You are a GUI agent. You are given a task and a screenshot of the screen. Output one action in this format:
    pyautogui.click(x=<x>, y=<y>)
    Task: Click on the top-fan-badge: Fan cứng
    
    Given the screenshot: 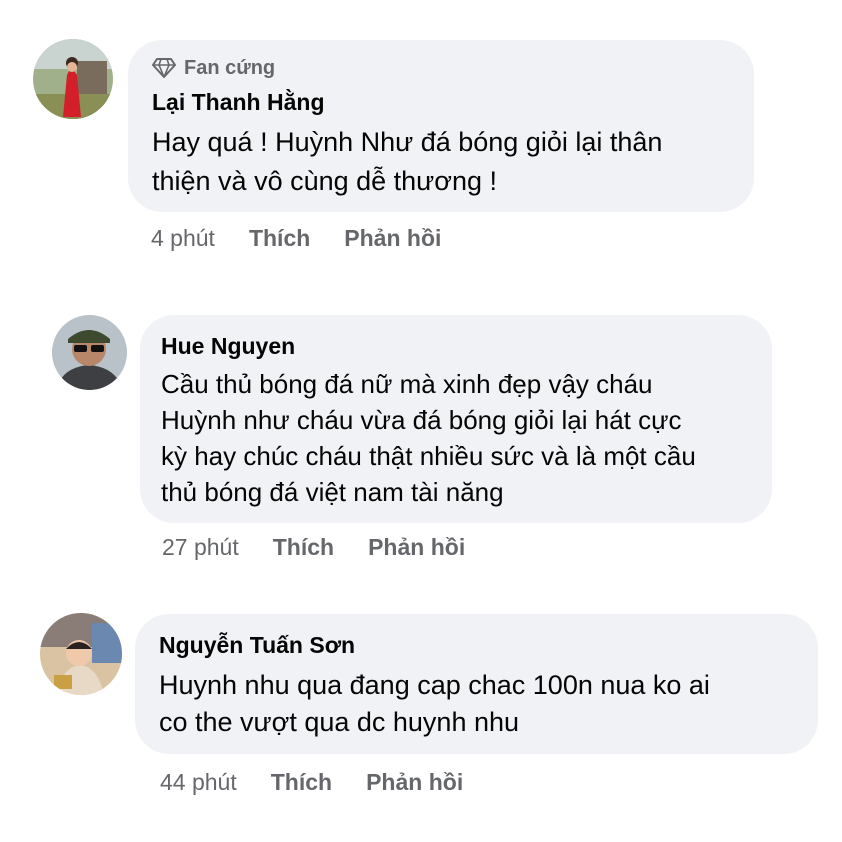 What is the action you would take?
    pyautogui.click(x=441, y=68)
    